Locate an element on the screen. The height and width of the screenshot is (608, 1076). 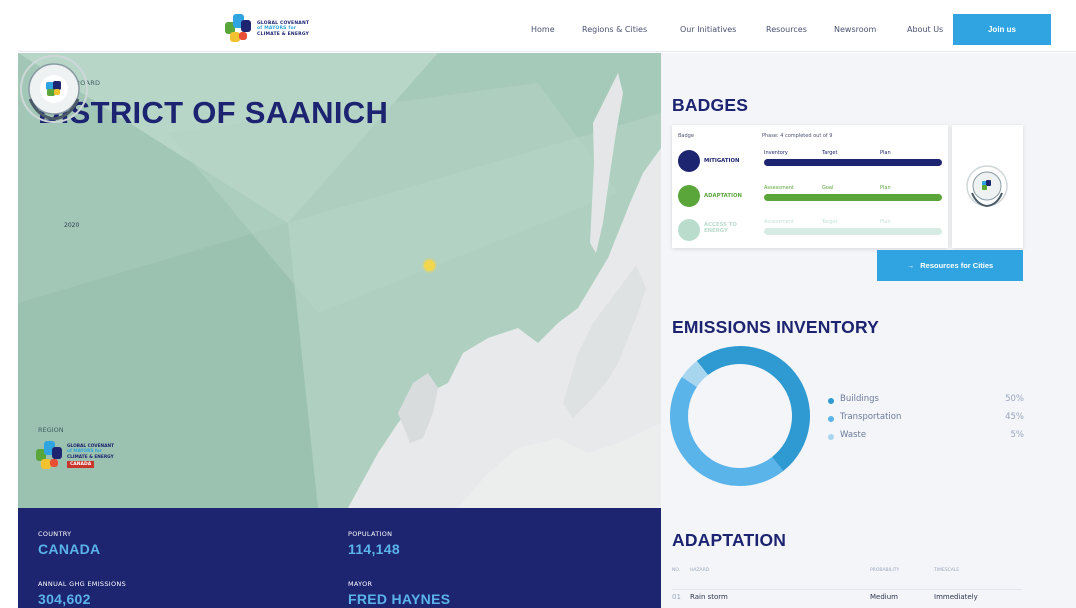
column-header: PROBABILITY is located at coordinates (885, 570).